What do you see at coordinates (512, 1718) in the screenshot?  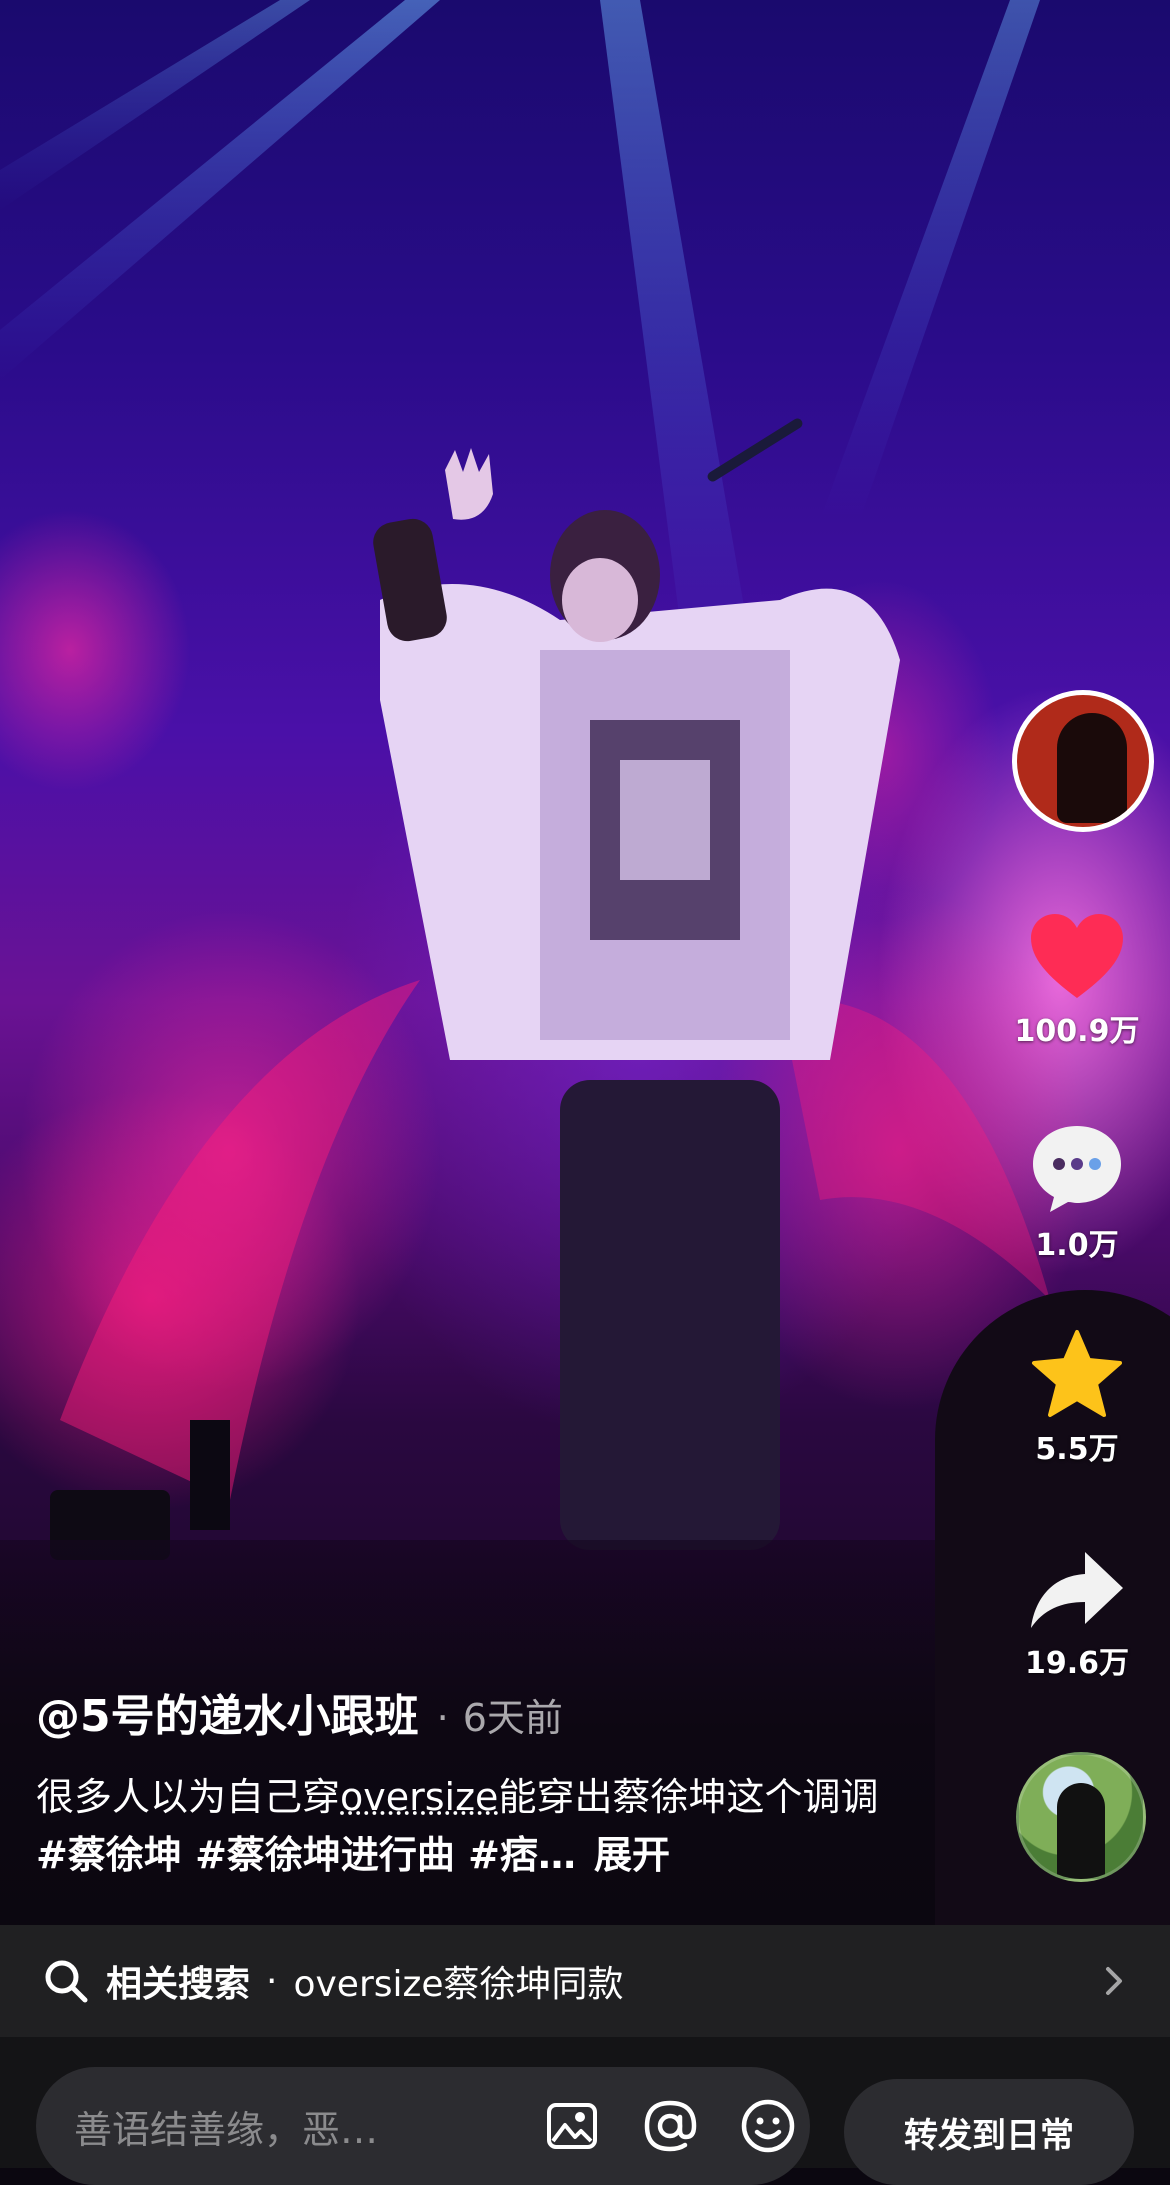 I see `post-time: 6天前` at bounding box center [512, 1718].